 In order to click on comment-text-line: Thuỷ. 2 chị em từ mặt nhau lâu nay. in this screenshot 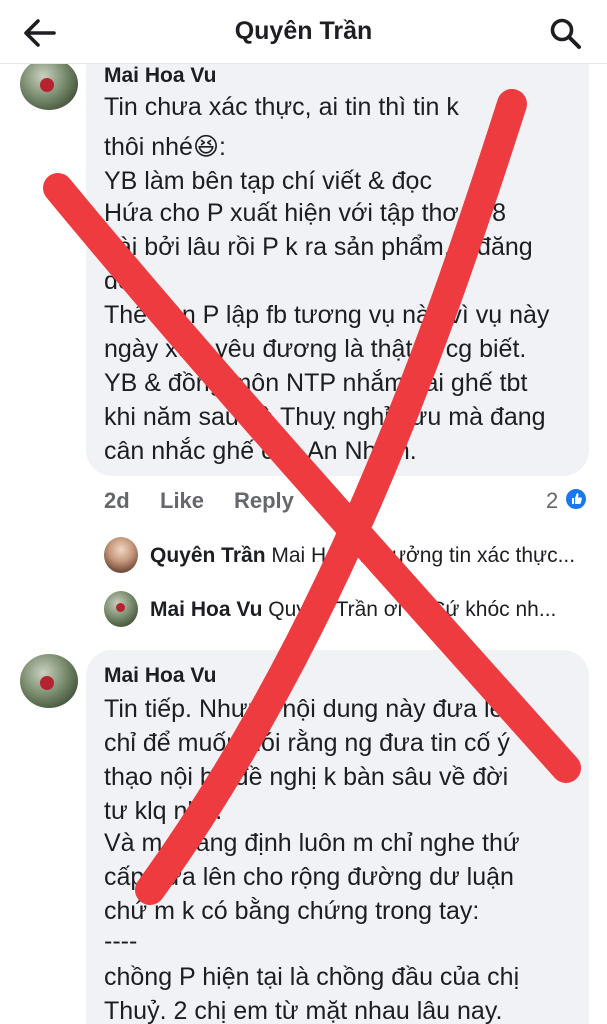, I will do `click(303, 1010)`.